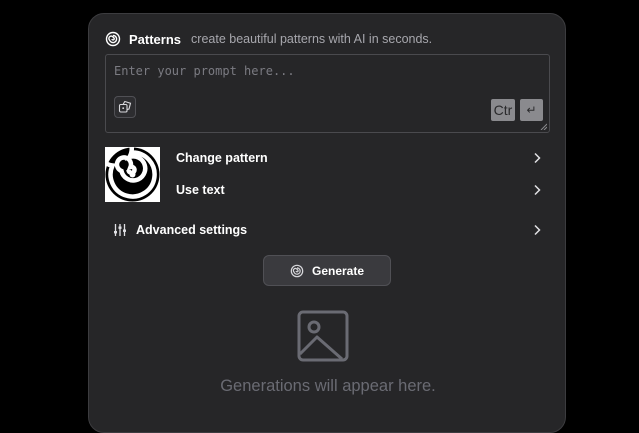 Image resolution: width=639 pixels, height=433 pixels. What do you see at coordinates (323, 336) in the screenshot?
I see `image-icon` at bounding box center [323, 336].